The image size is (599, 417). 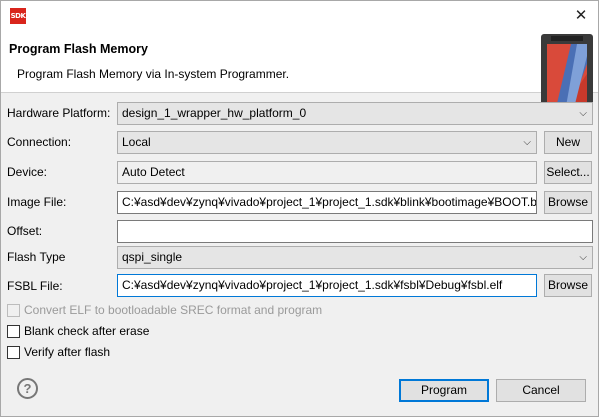 What do you see at coordinates (152, 257) in the screenshot?
I see `flash-type-value: qspi_single` at bounding box center [152, 257].